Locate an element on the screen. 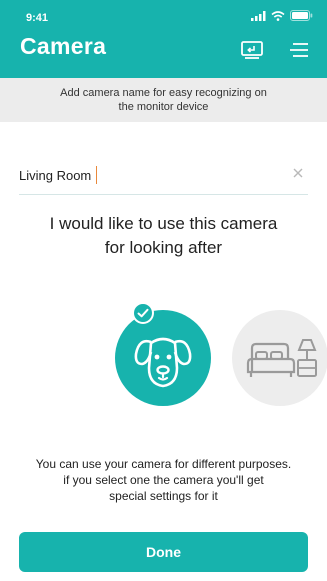 The height and width of the screenshot is (581, 327). app-header: 9:41 Camera is located at coordinates (163, 39).